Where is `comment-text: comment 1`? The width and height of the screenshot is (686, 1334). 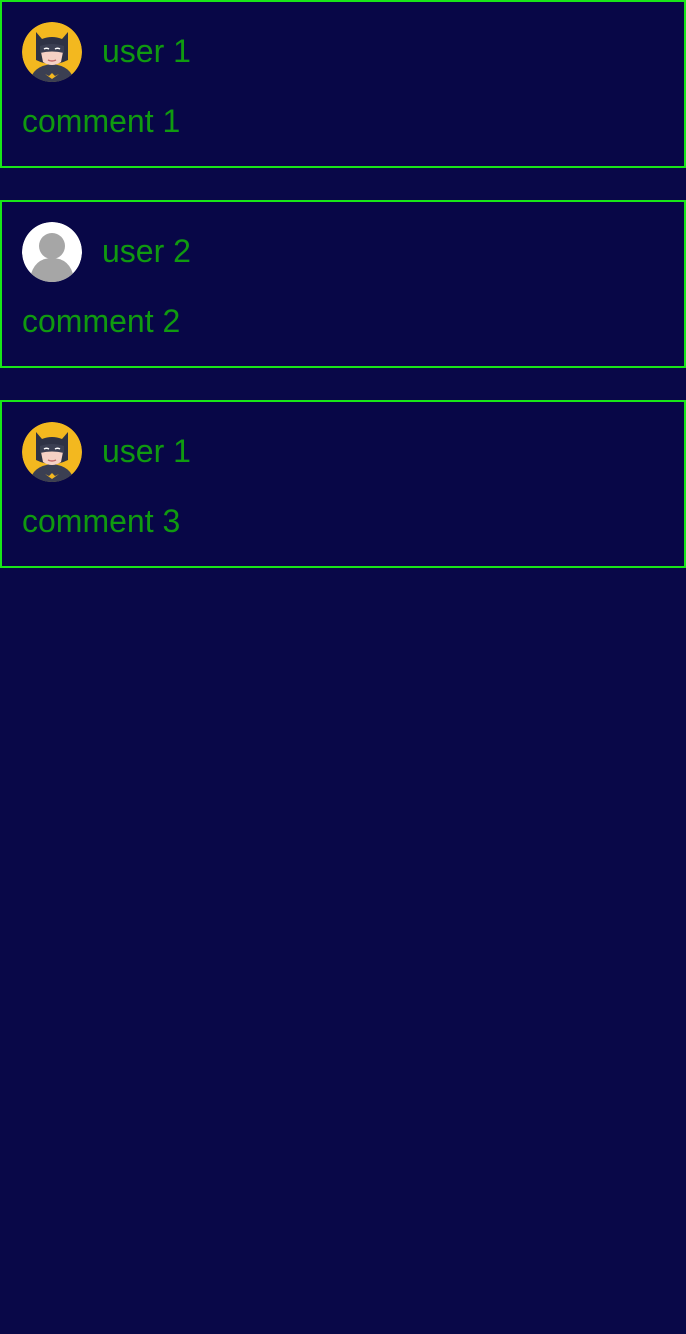 comment-text: comment 1 is located at coordinates (101, 121).